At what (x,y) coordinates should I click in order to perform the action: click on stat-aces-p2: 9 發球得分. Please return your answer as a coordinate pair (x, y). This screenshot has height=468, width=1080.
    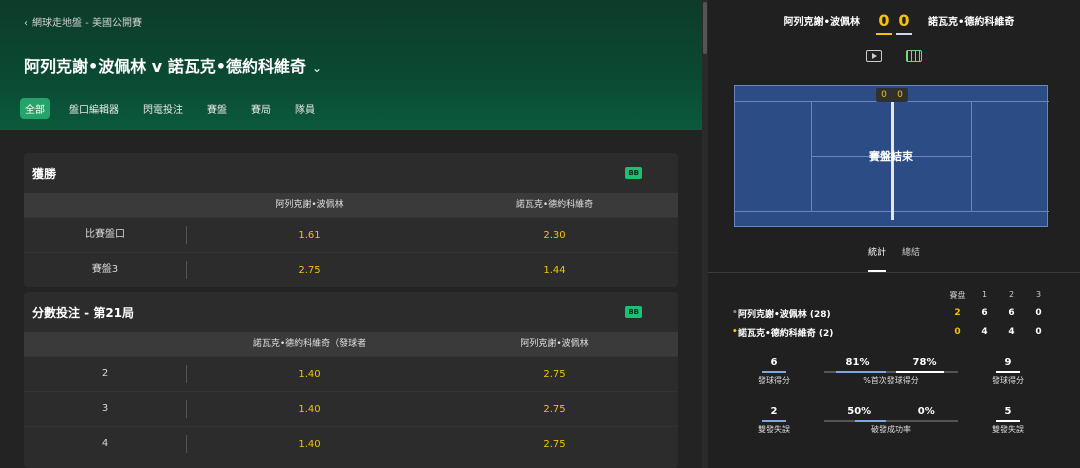
    Looking at the image, I should click on (1008, 371).